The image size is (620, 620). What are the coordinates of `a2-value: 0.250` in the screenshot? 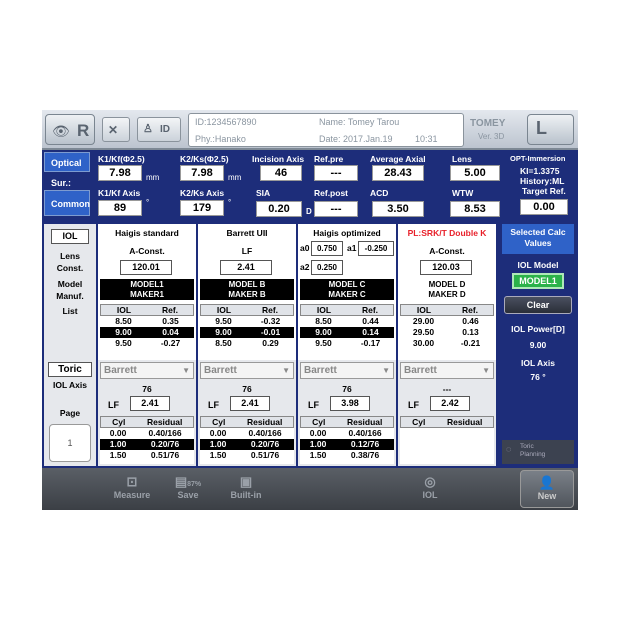 It's located at (327, 267).